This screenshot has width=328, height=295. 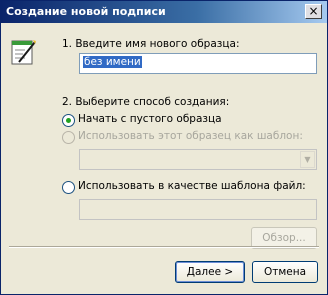 What do you see at coordinates (198, 209) in the screenshot?
I see `template-file-input` at bounding box center [198, 209].